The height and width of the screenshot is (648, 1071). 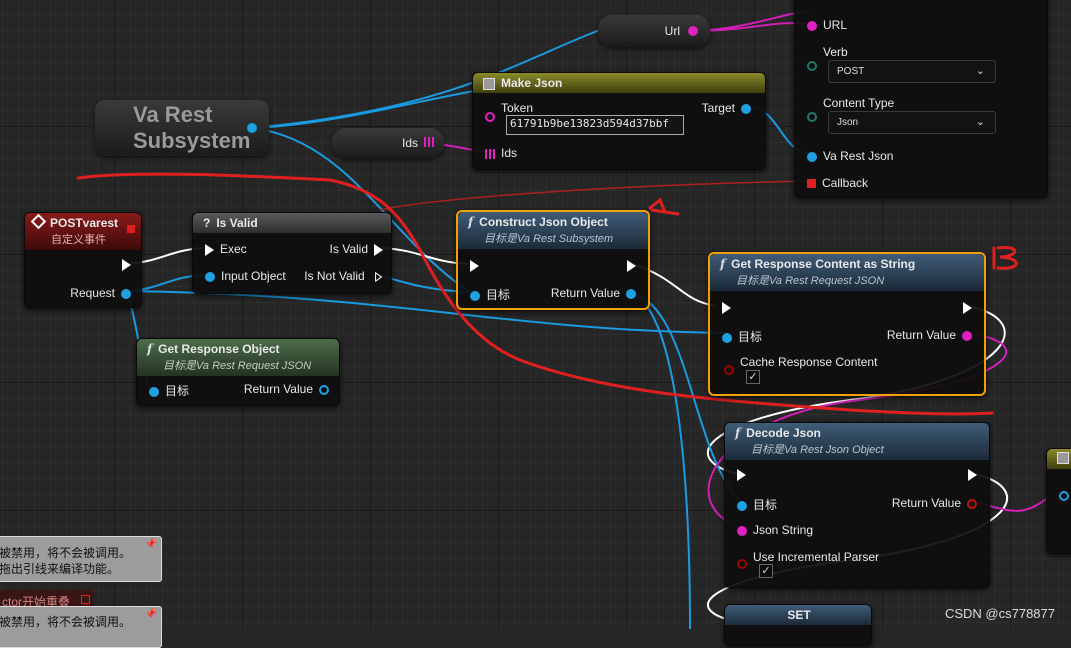 I want to click on content-type-pin-dot, so click(x=812, y=117).